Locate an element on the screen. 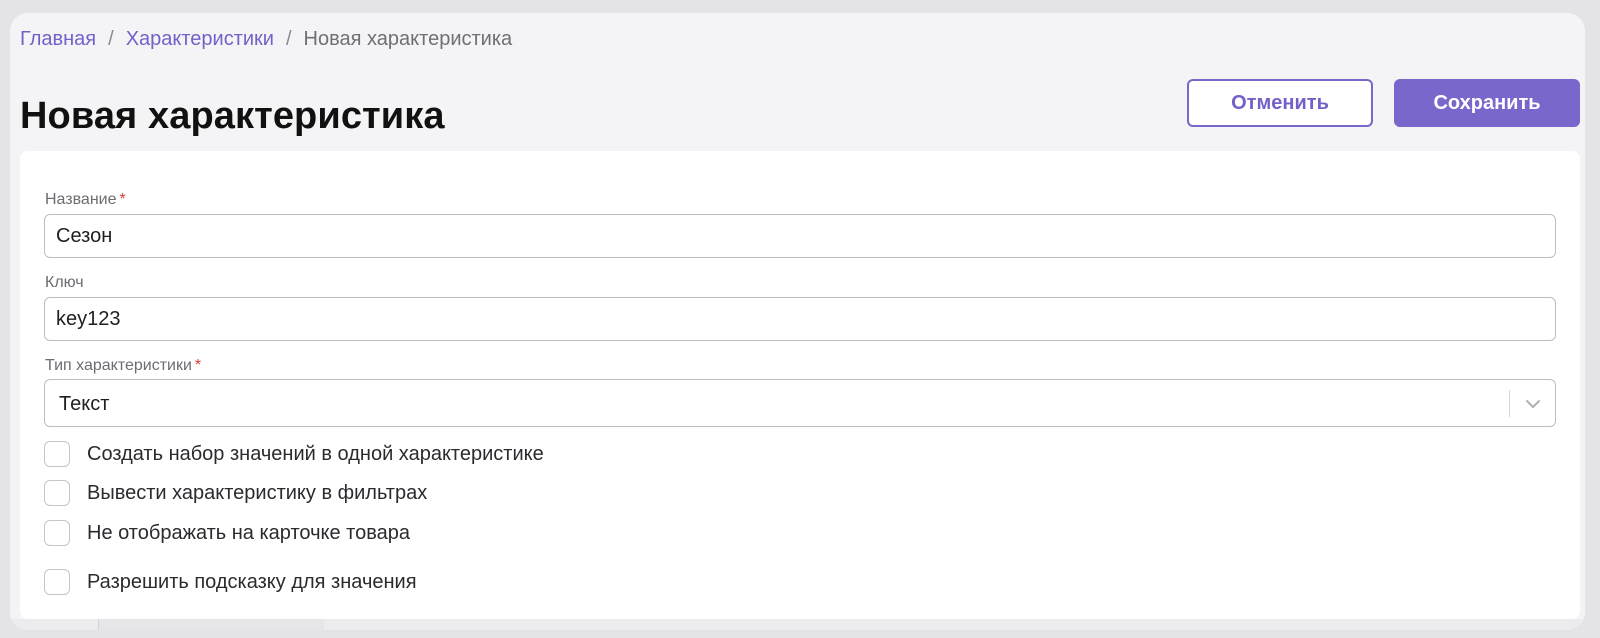  hide-on-product-card-checkbox is located at coordinates (57, 533).